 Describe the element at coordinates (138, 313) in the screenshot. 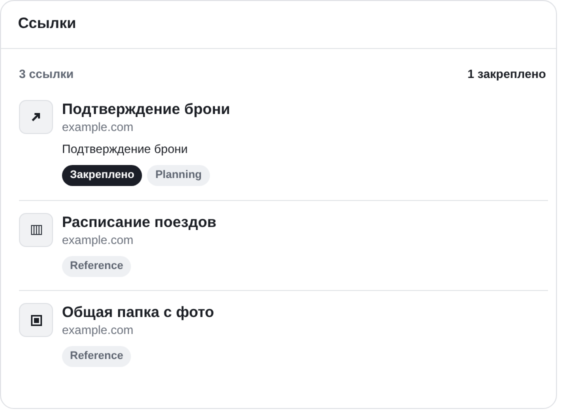

I see `link-title: Общая папка с фото` at that location.